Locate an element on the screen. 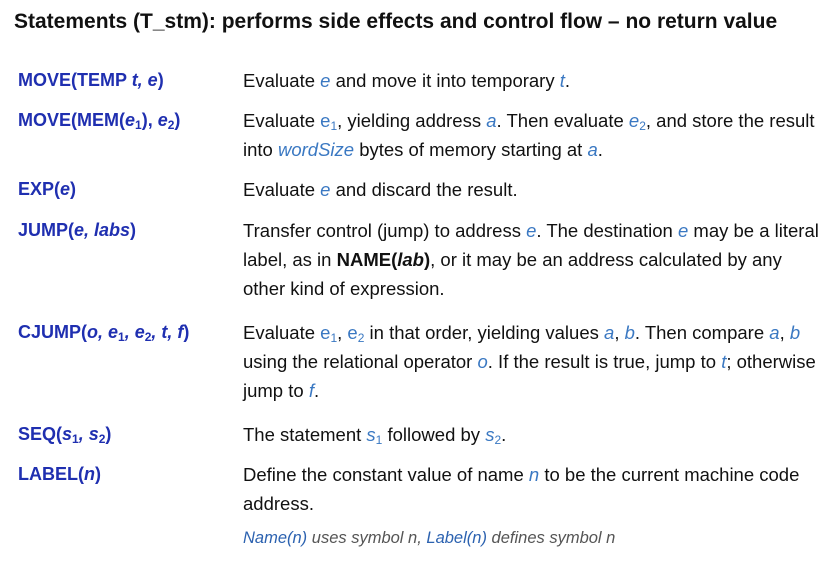 This screenshot has width=834, height=561. syntax-jump: JUMP(e, labs) is located at coordinates (77, 230).